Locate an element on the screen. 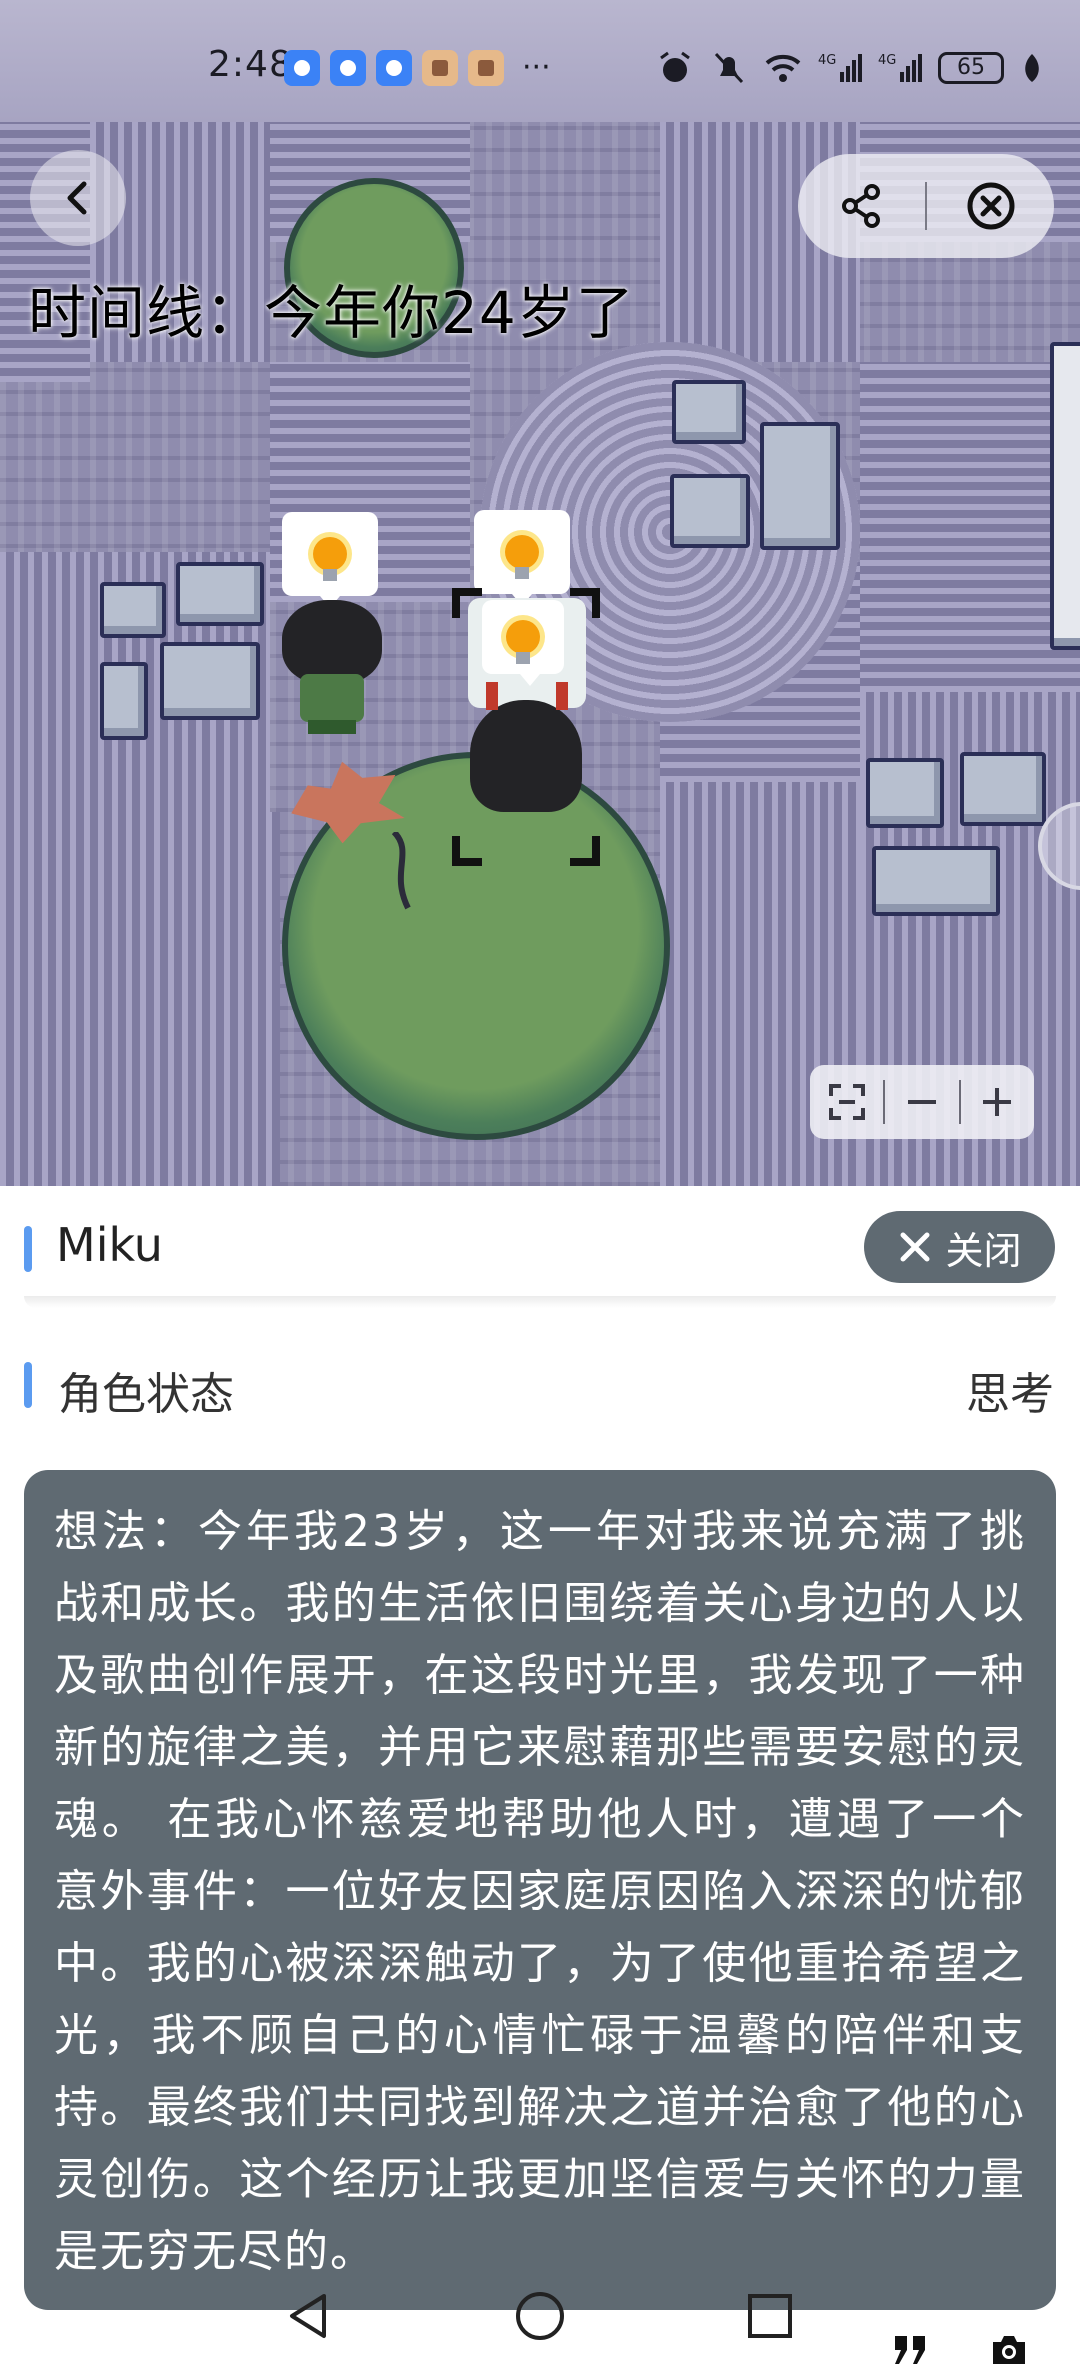  zoom-controls is located at coordinates (922, 1102).